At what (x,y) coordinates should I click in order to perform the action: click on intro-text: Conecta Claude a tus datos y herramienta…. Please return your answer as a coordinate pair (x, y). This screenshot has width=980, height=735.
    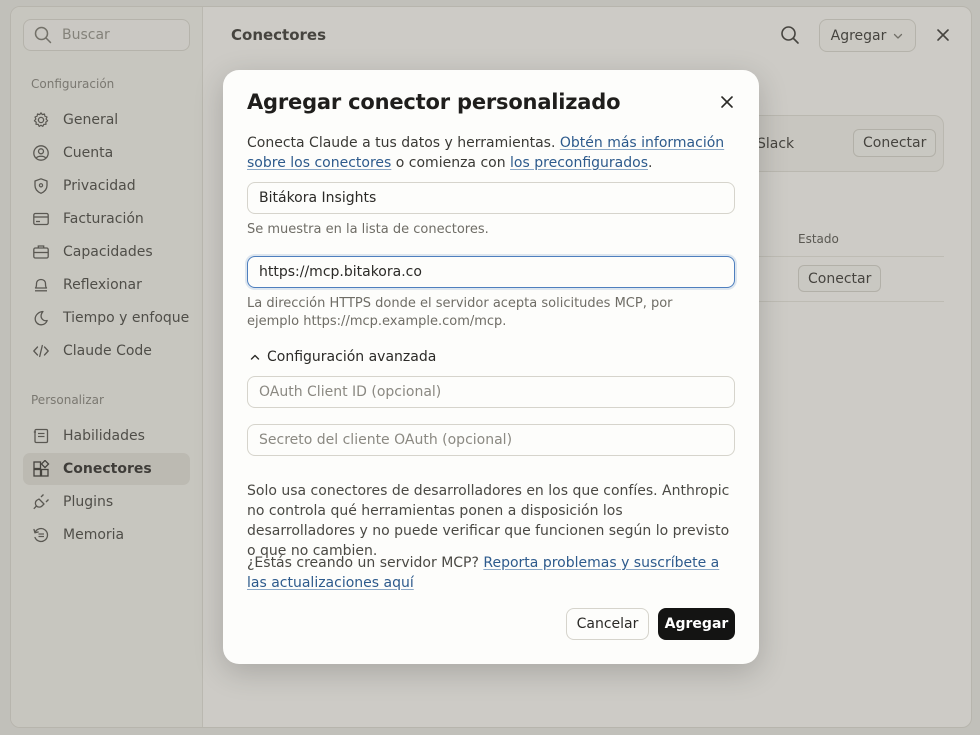
    Looking at the image, I should click on (401, 143).